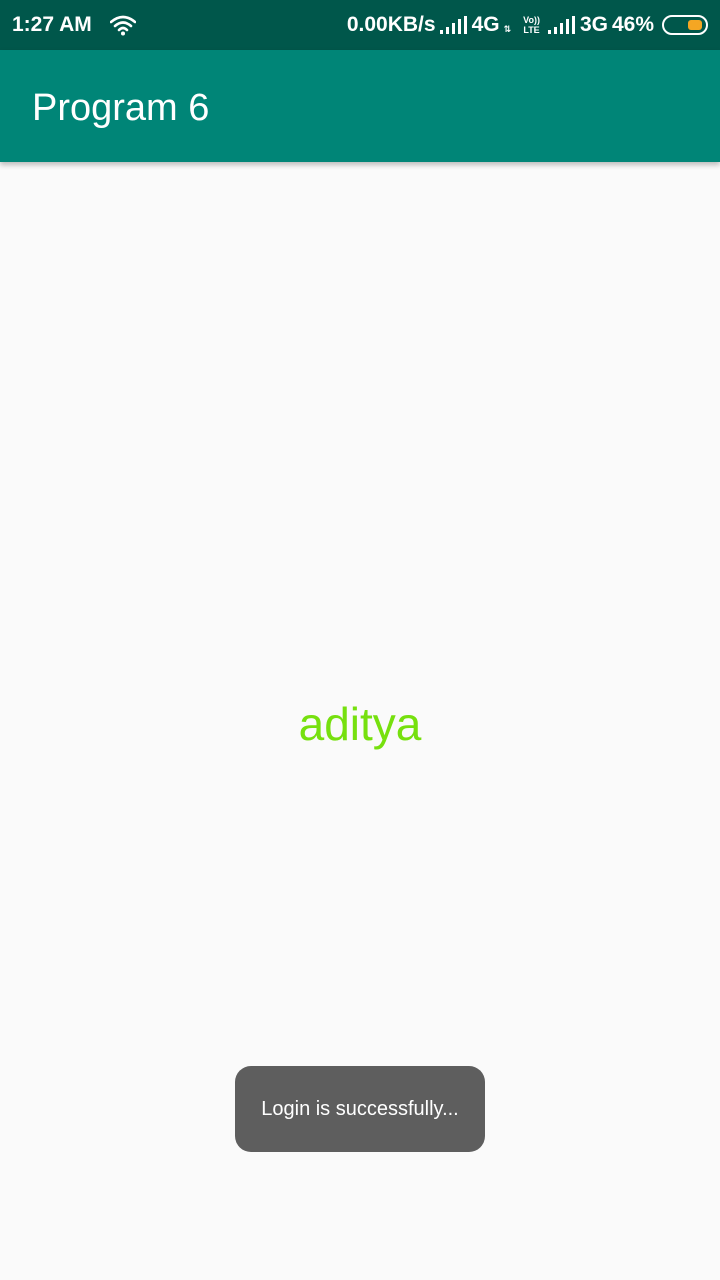  Describe the element at coordinates (123, 25) in the screenshot. I see `wifi-icon` at that location.